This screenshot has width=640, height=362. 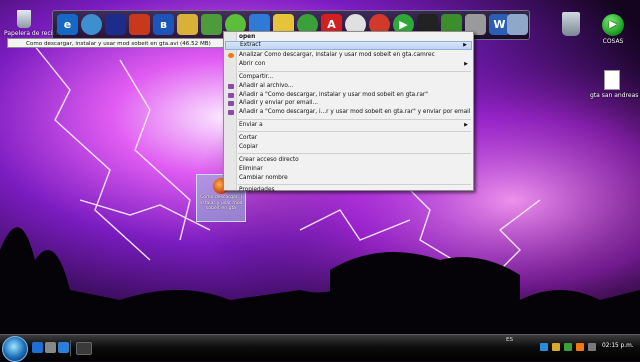 I want to click on cosas-label: COSAS, so click(x=613, y=41).